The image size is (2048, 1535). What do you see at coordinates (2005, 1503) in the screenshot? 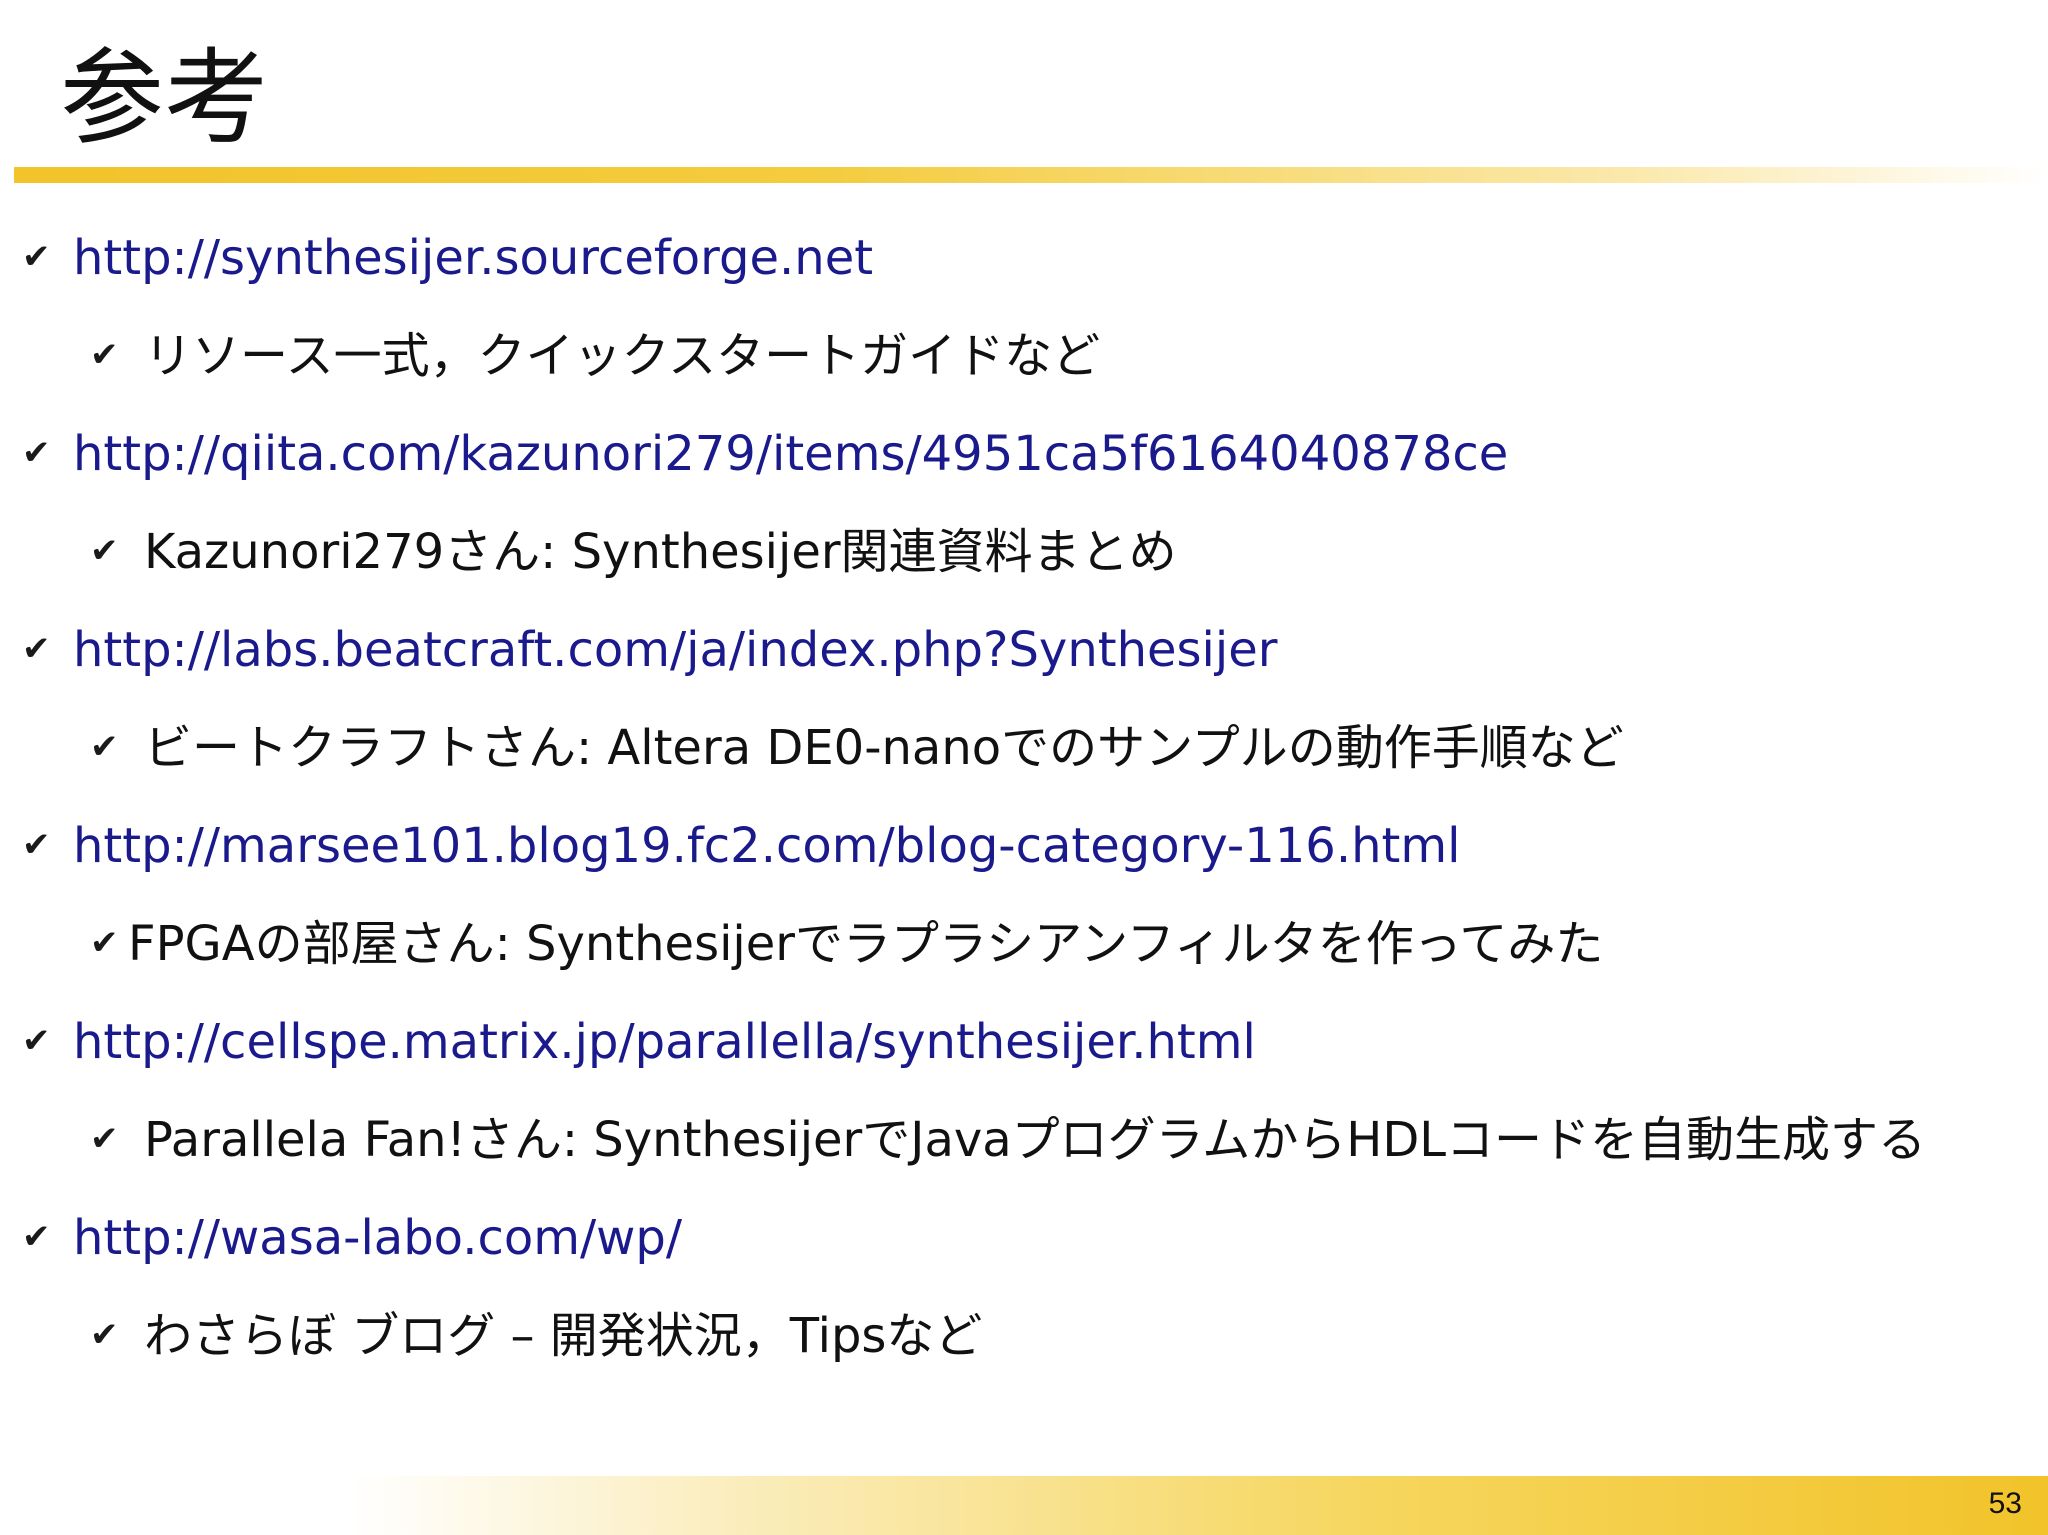
I see `page-number: 53` at bounding box center [2005, 1503].